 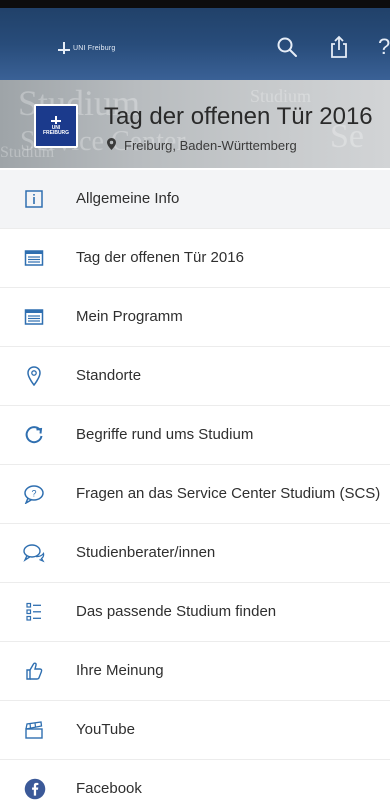 I want to click on thumbs-up-icon, so click(x=34, y=671).